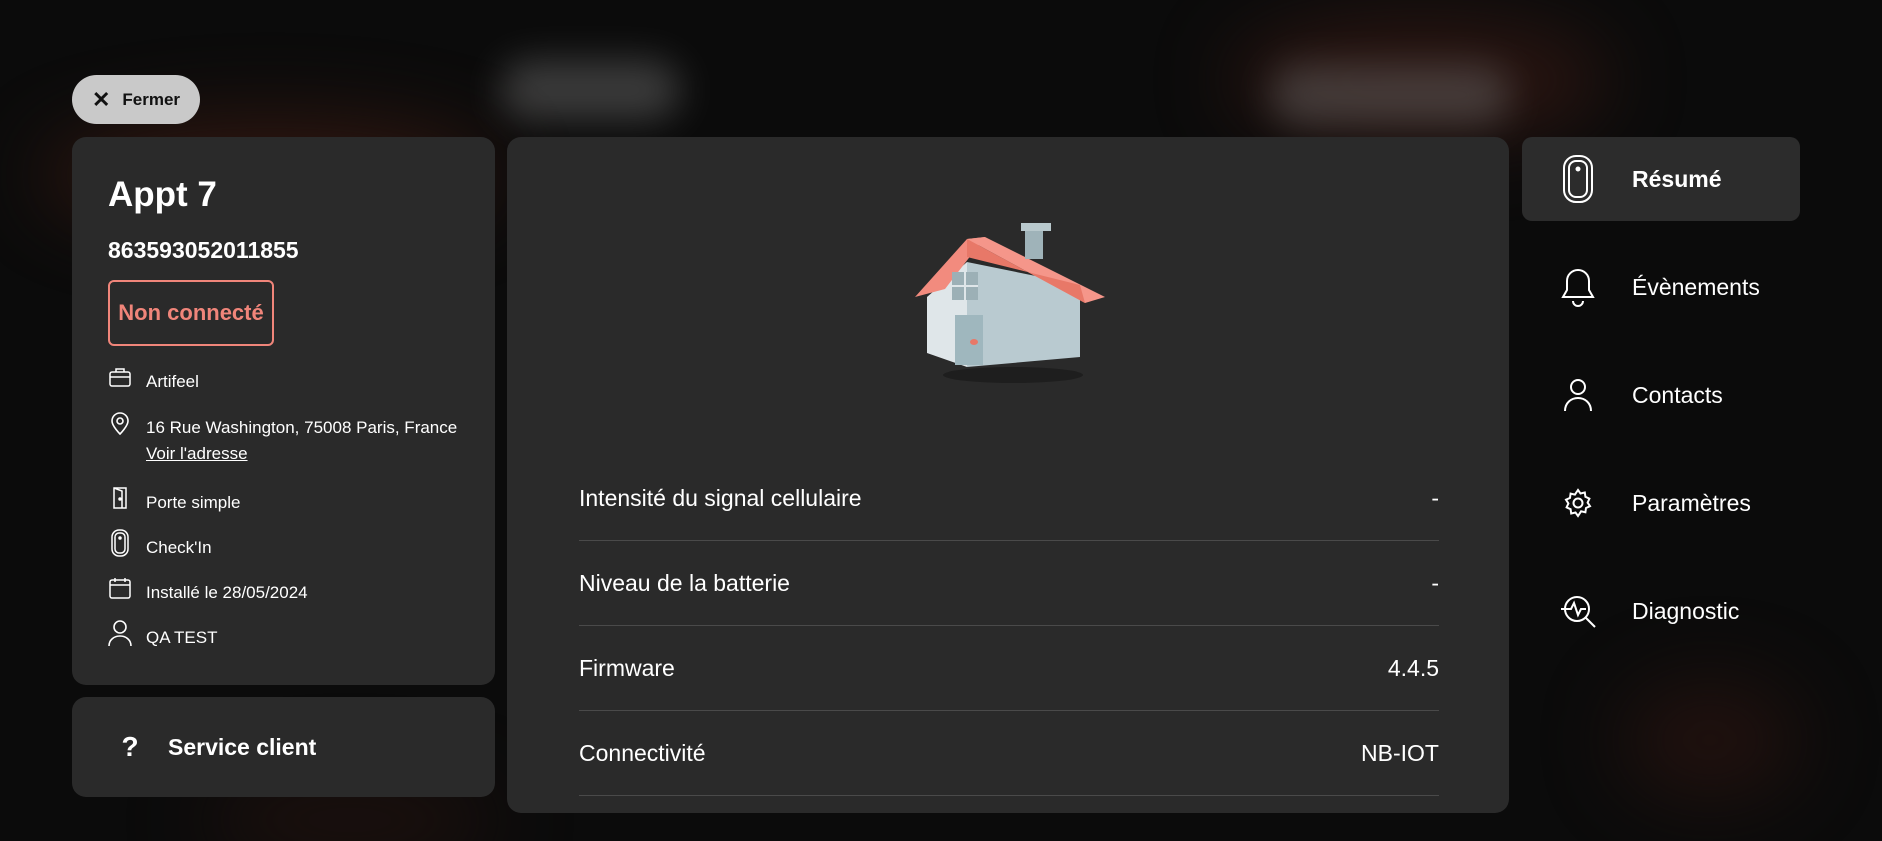  Describe the element at coordinates (1578, 611) in the screenshot. I see `diagnostic-icon` at that location.